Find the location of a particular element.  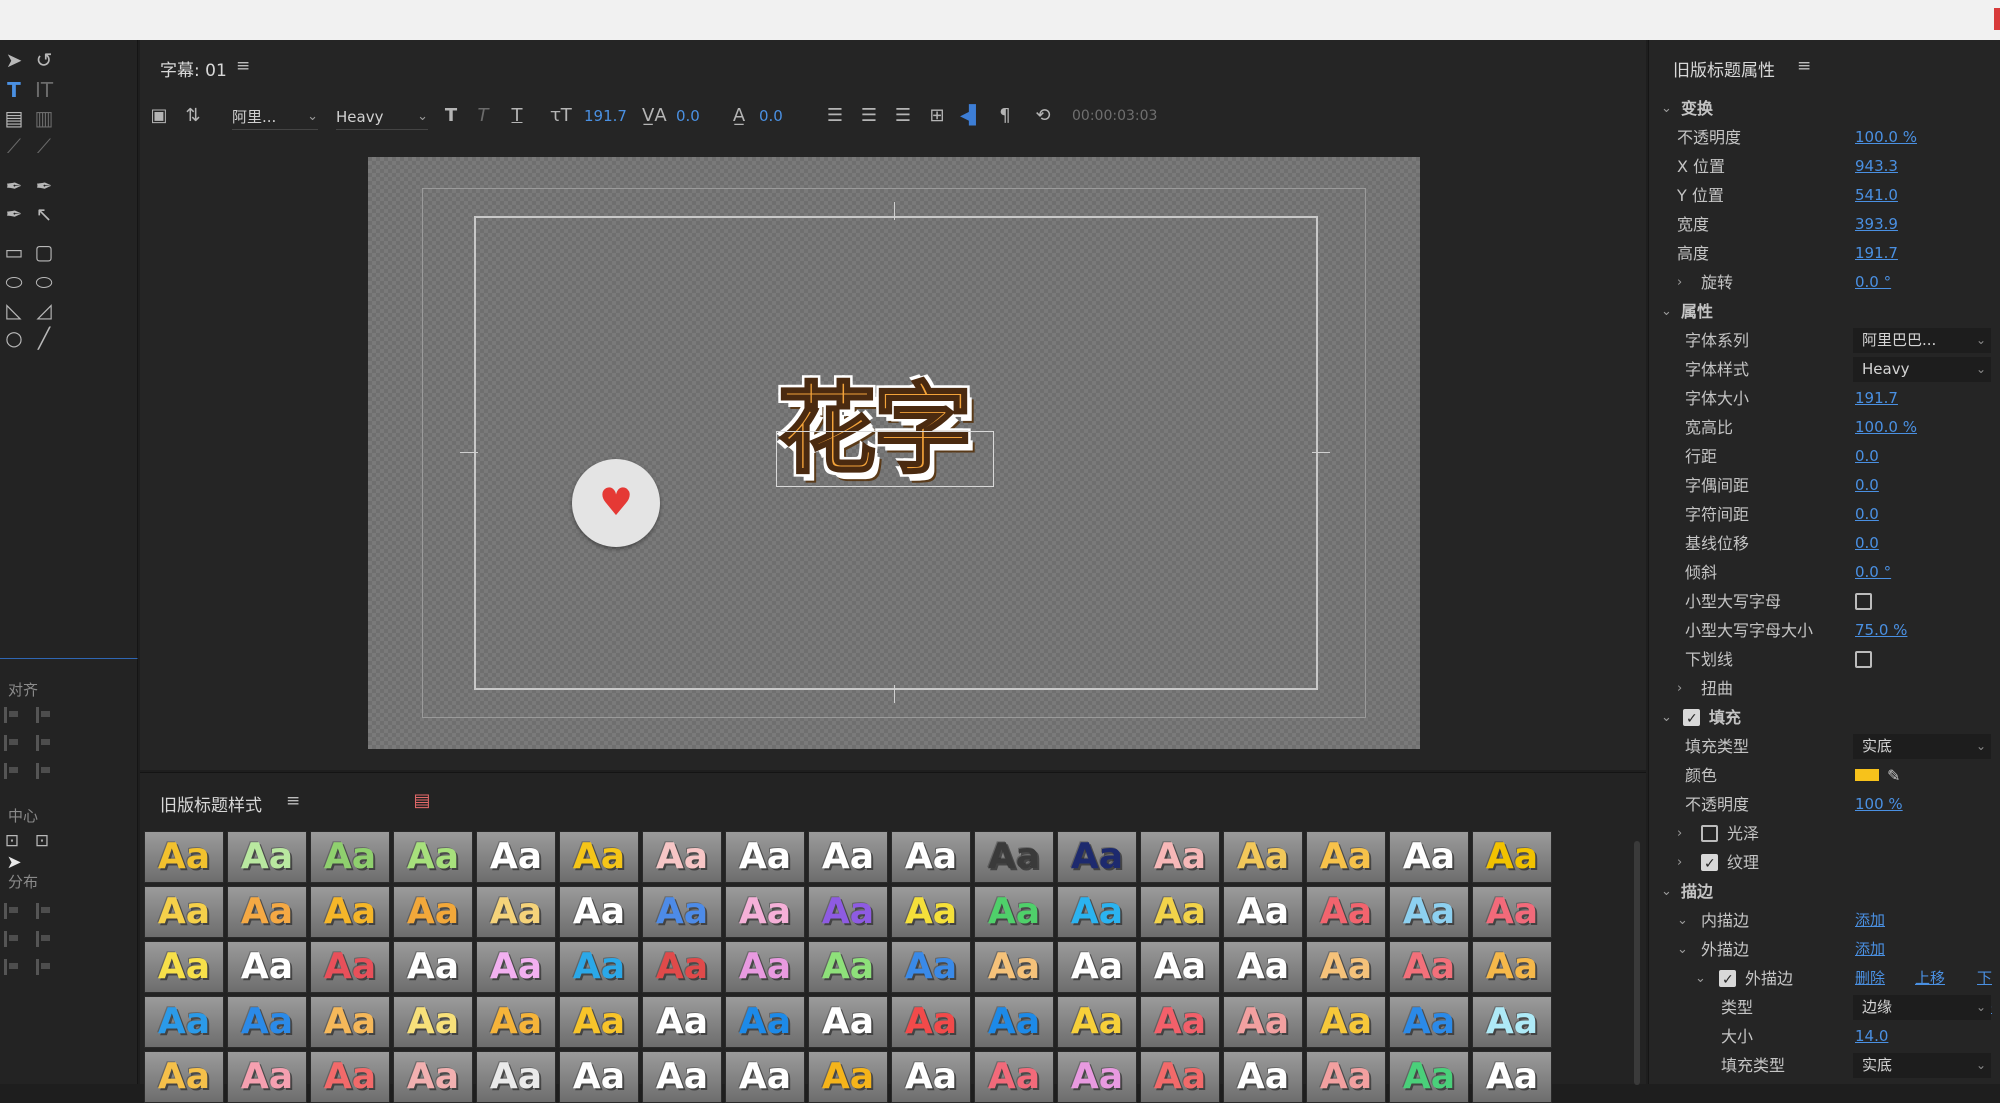

editor-panel-menu-icon: ≡ is located at coordinates (243, 66).